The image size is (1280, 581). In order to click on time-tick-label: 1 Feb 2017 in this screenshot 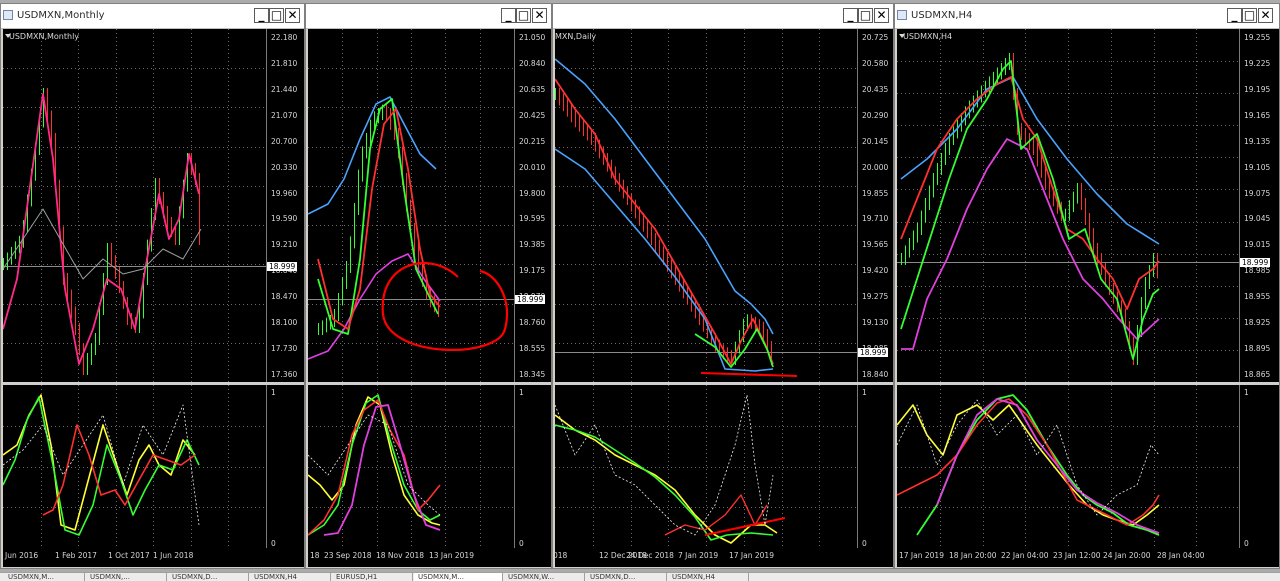, I will do `click(76, 555)`.